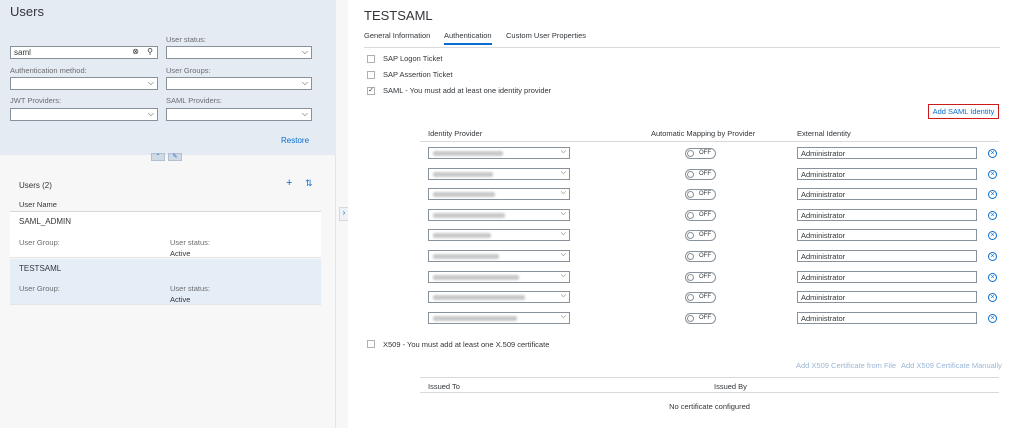 The image size is (1024, 428). Describe the element at coordinates (371, 59) in the screenshot. I see `logon-ticket-checkbox` at that location.